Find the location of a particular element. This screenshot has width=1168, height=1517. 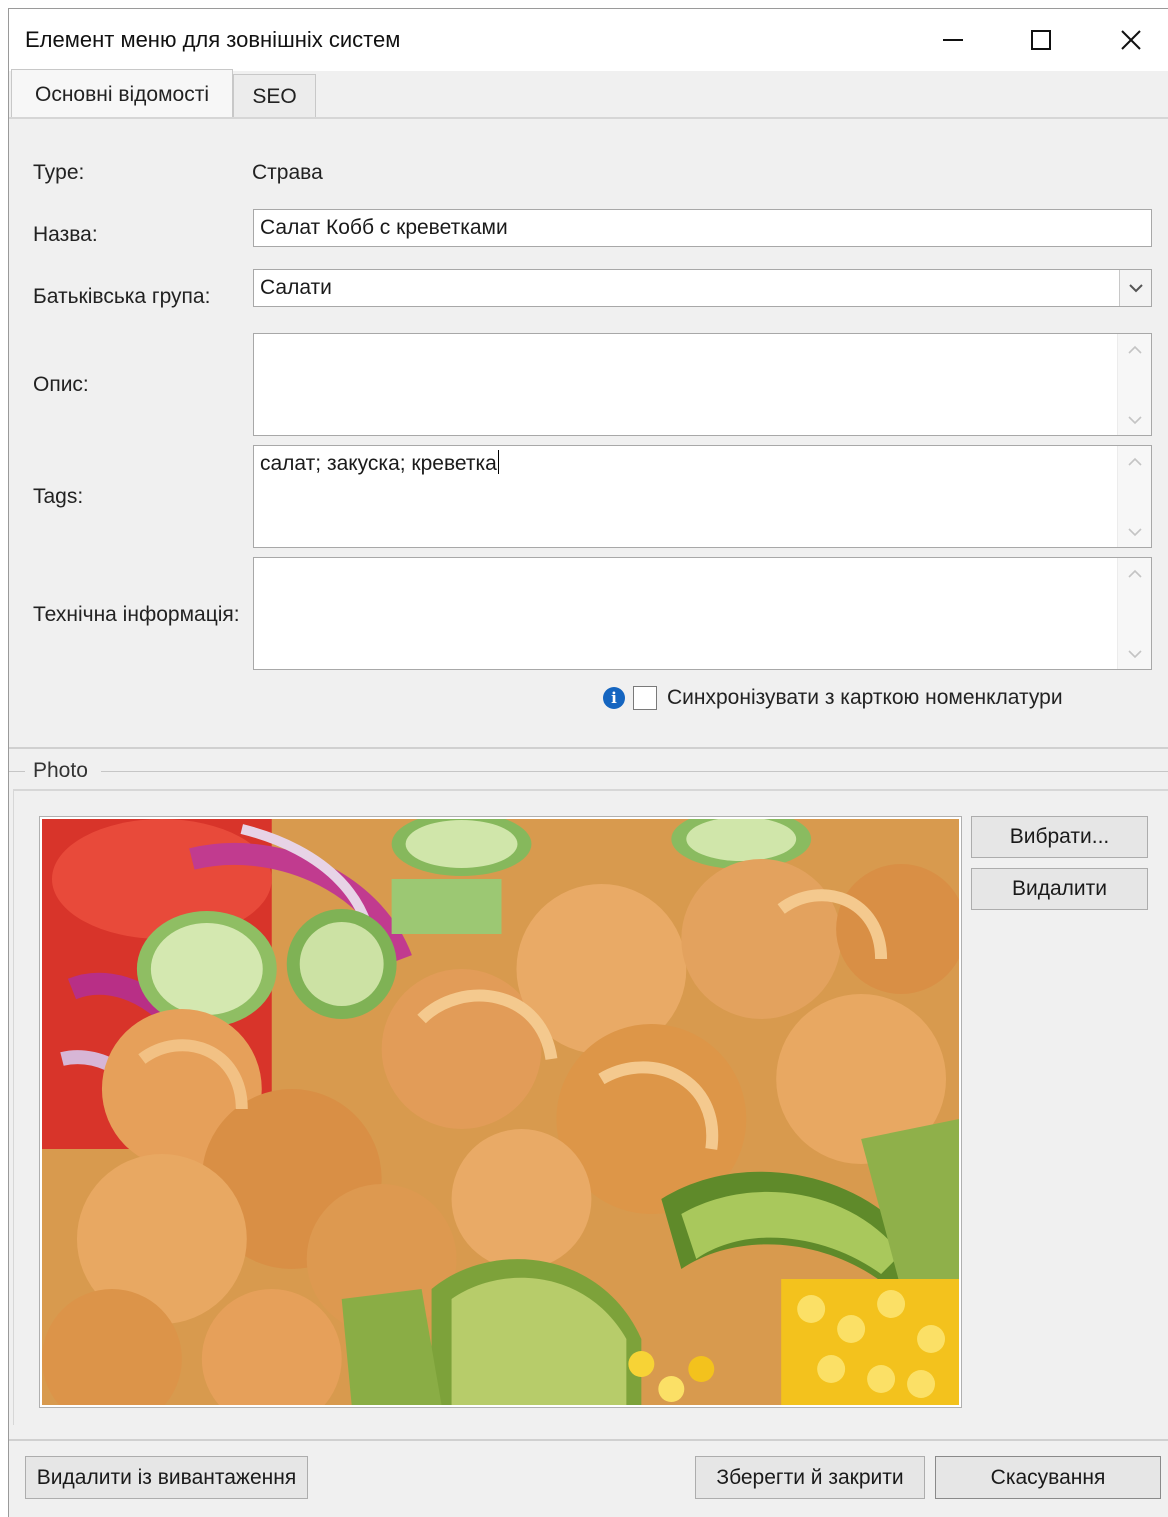

name-input: Салат Кобб с креветками is located at coordinates (702, 228).